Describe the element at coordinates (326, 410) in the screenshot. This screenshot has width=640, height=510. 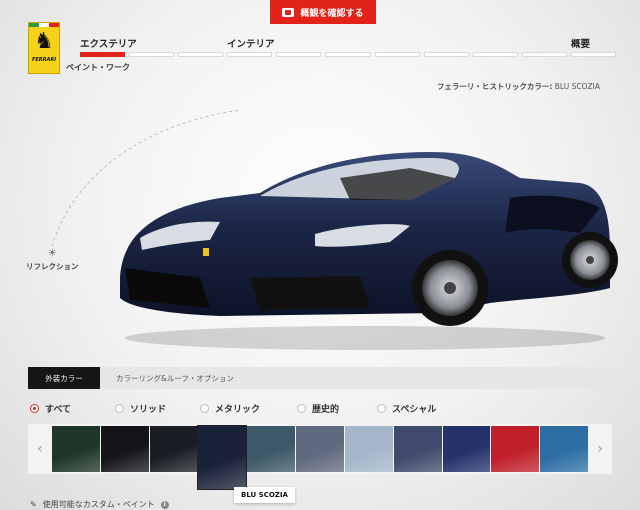
I see `filter-label: 歴史的` at that location.